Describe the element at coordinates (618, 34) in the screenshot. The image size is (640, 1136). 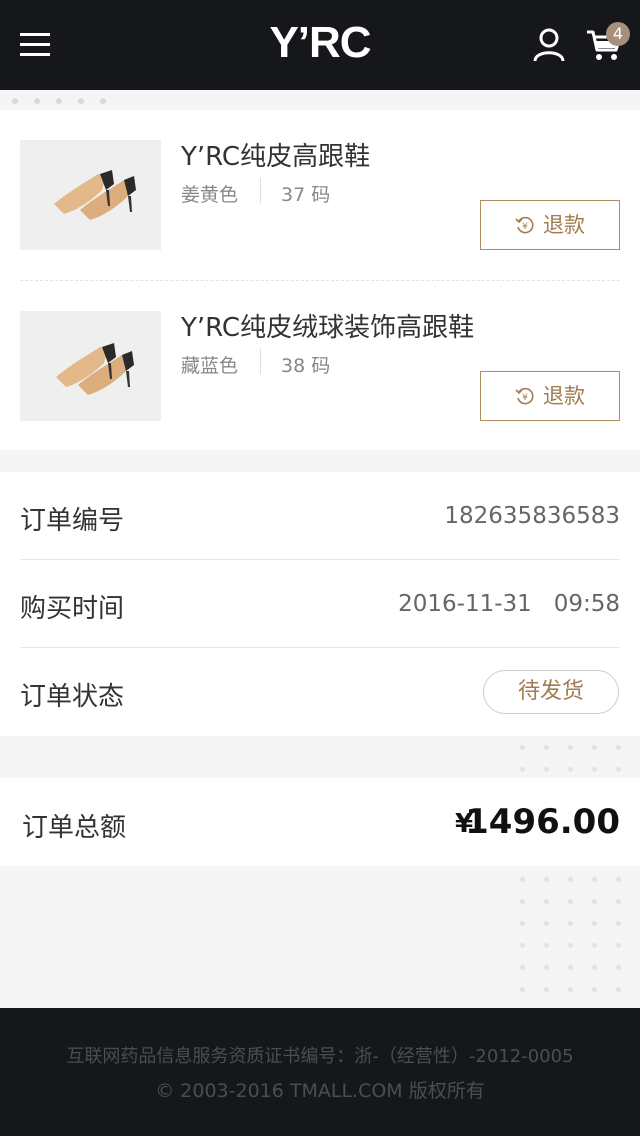
I see `cart-count-badge: 4` at that location.